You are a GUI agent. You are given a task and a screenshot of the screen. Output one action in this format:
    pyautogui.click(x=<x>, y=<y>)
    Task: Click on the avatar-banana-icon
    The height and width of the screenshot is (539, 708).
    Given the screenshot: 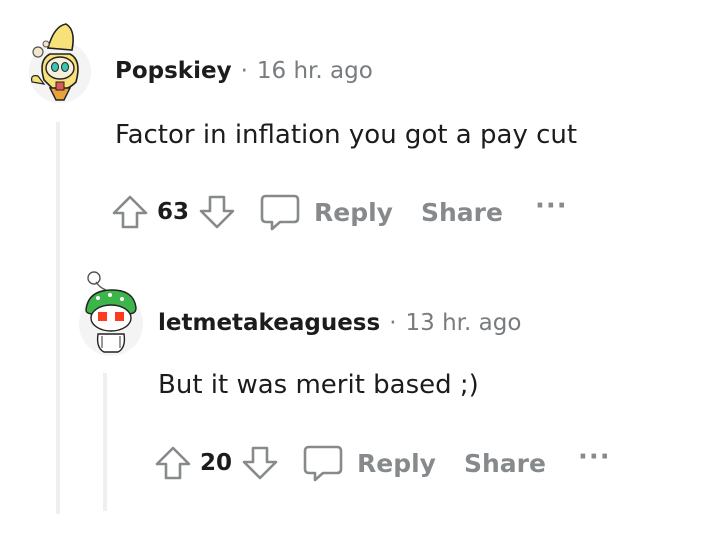 What is the action you would take?
    pyautogui.click(x=60, y=63)
    